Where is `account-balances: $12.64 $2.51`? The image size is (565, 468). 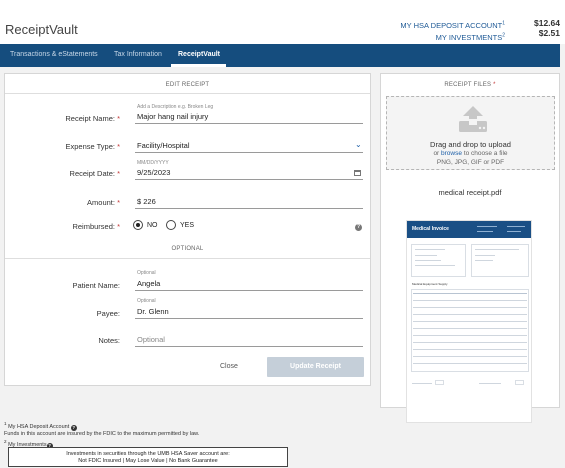 account-balances: $12.64 $2.51 is located at coordinates (547, 28).